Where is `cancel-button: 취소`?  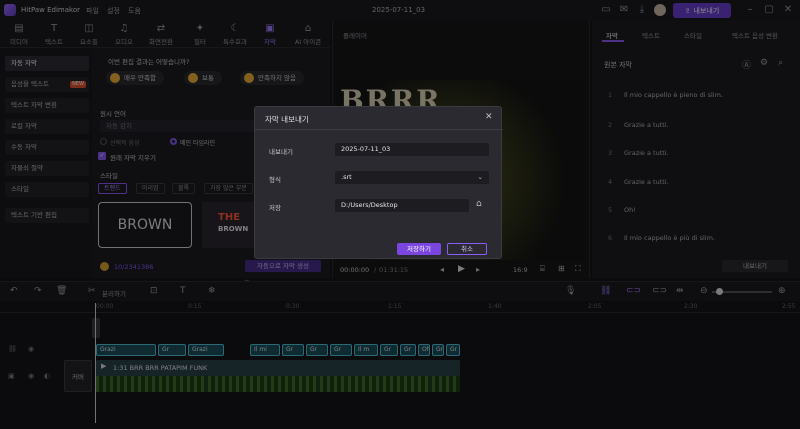
cancel-button: 취소 is located at coordinates (467, 249).